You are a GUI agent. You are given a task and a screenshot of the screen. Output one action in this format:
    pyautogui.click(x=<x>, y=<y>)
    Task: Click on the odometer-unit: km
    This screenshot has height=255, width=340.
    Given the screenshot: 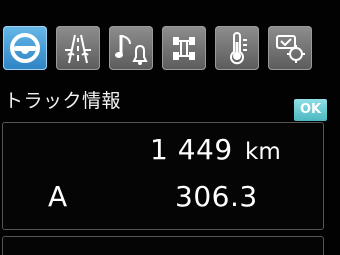 What is the action you would take?
    pyautogui.click(x=263, y=152)
    